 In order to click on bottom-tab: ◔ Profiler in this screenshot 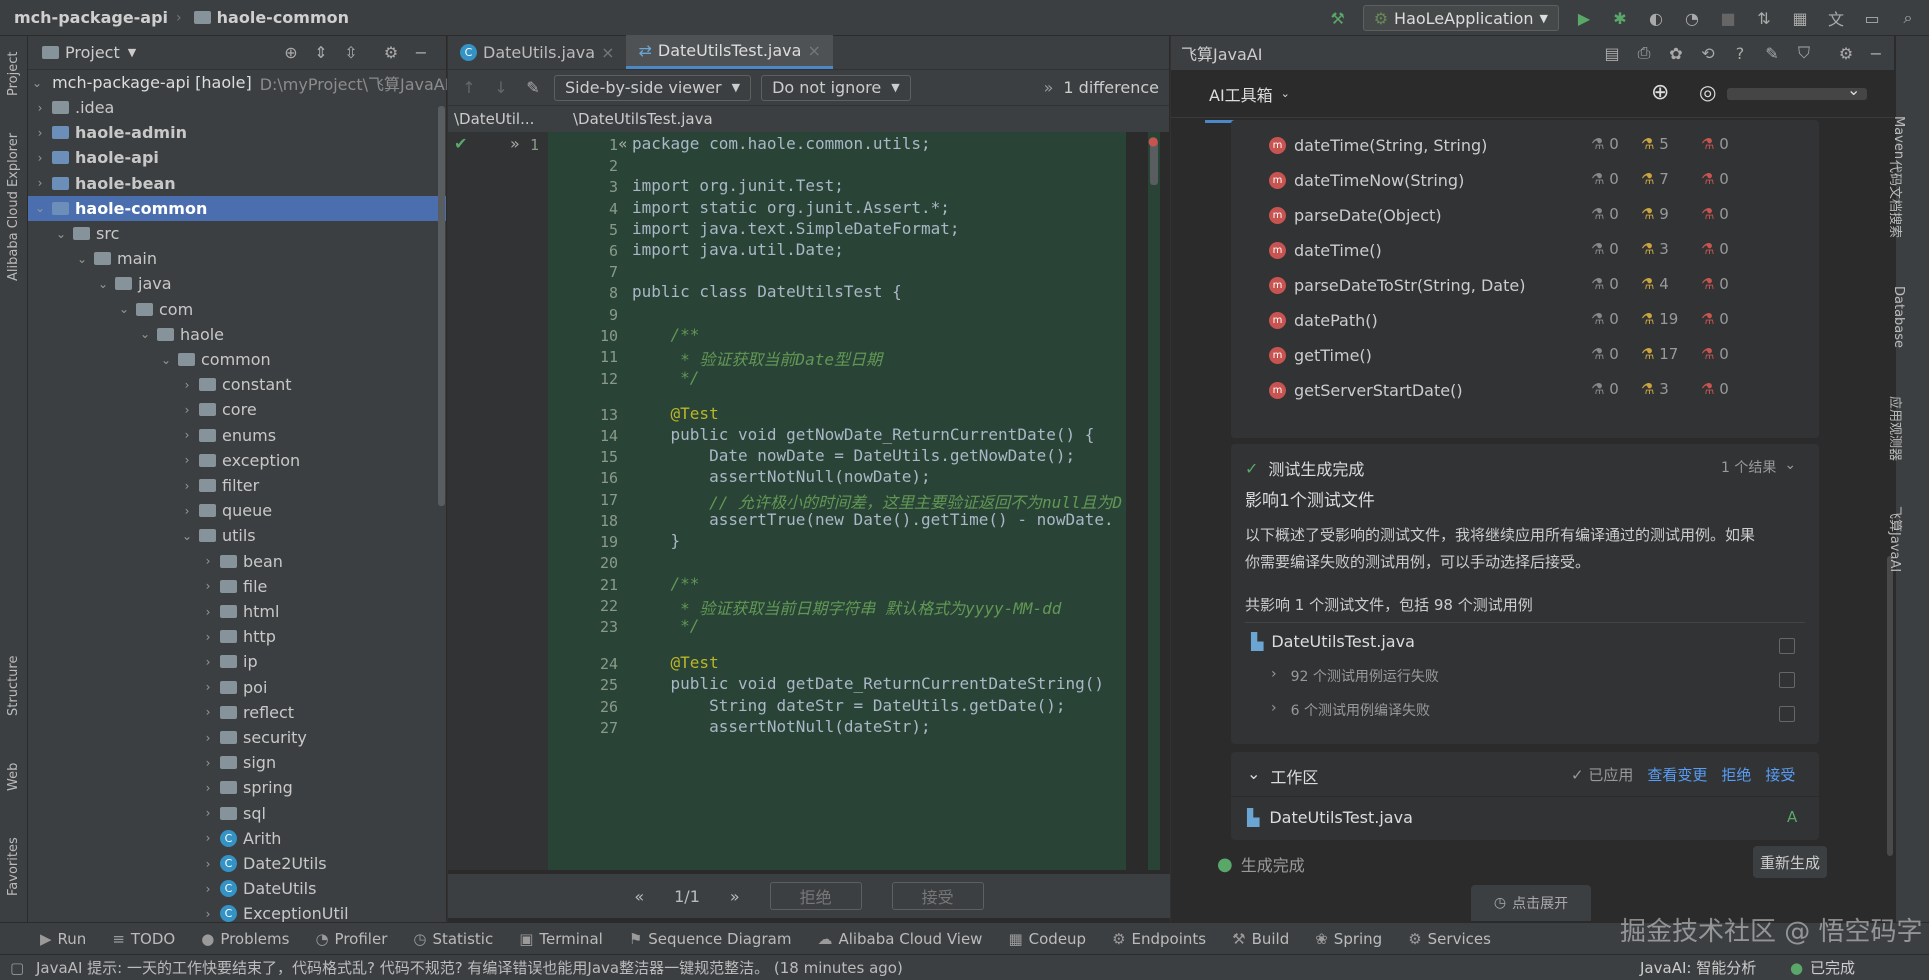, I will do `click(351, 939)`.